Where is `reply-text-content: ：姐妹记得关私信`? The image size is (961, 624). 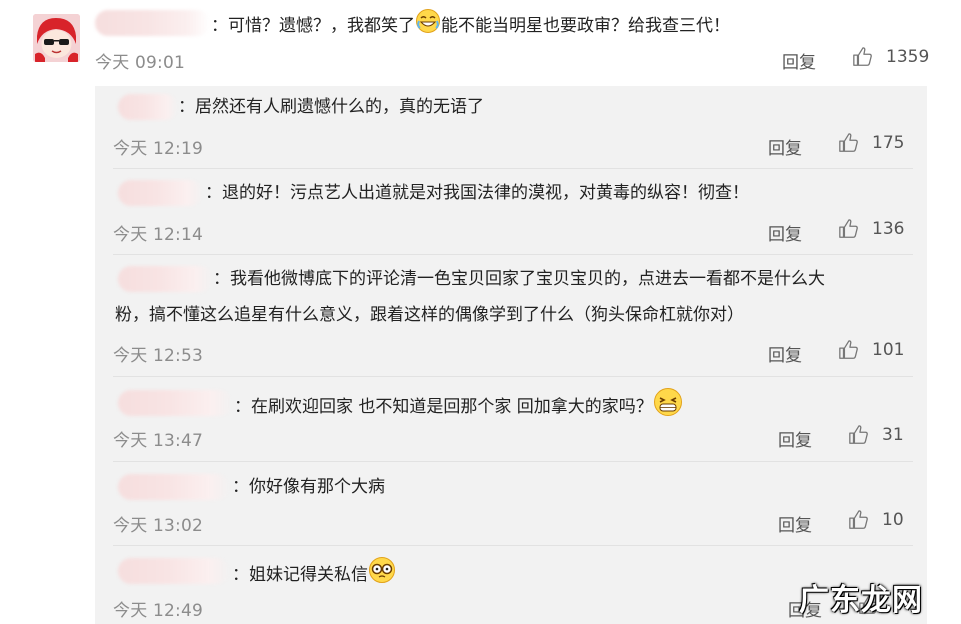 reply-text-content: ：姐妹记得关私信 is located at coordinates (300, 575).